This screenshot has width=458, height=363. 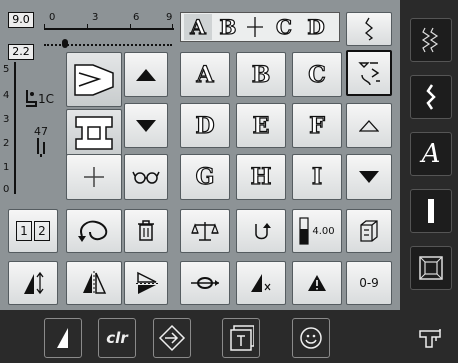 I want to click on pattern-repeat-button, so click(x=261, y=283).